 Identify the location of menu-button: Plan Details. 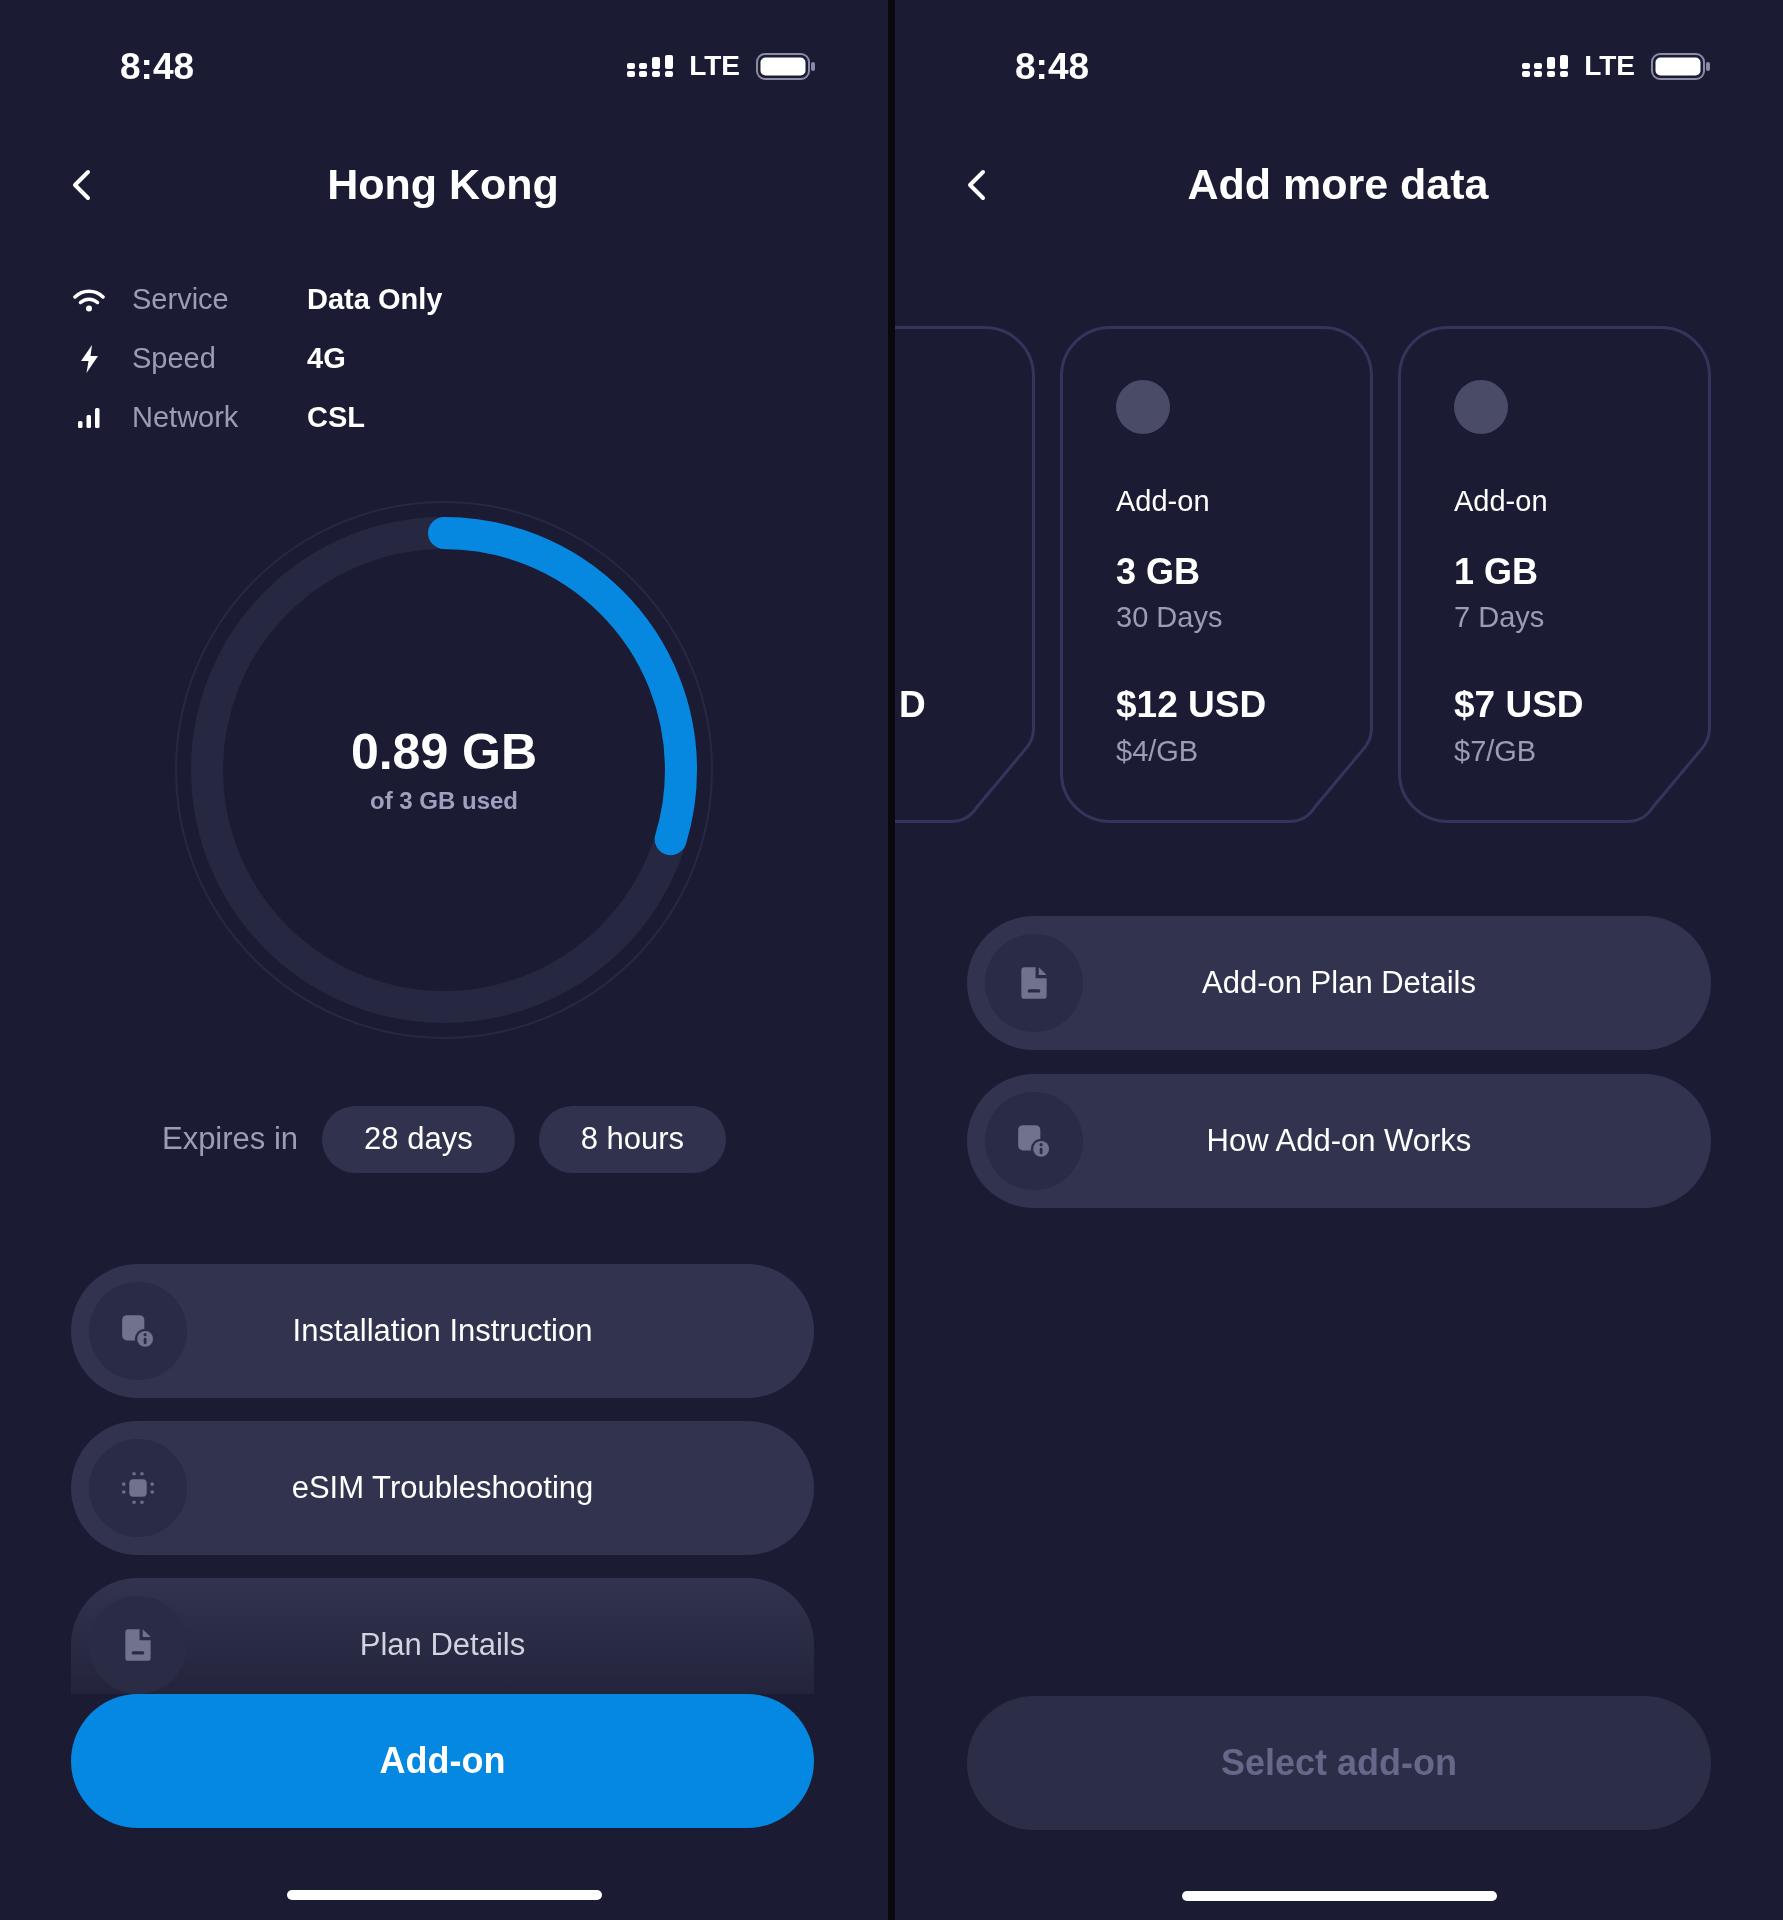
(442, 1636).